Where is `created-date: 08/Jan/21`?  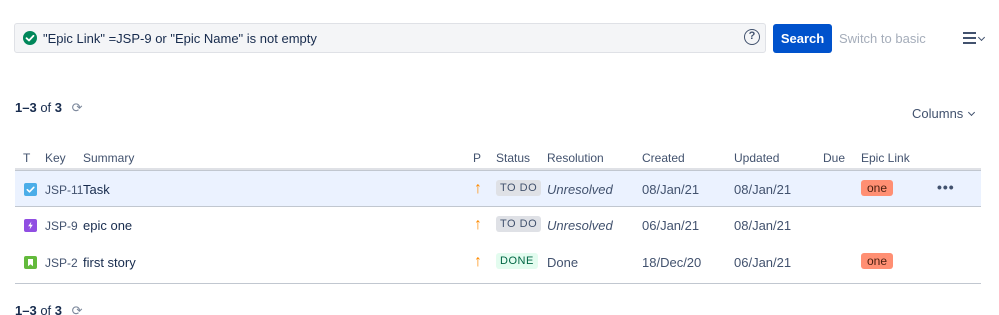
created-date: 08/Jan/21 is located at coordinates (671, 189).